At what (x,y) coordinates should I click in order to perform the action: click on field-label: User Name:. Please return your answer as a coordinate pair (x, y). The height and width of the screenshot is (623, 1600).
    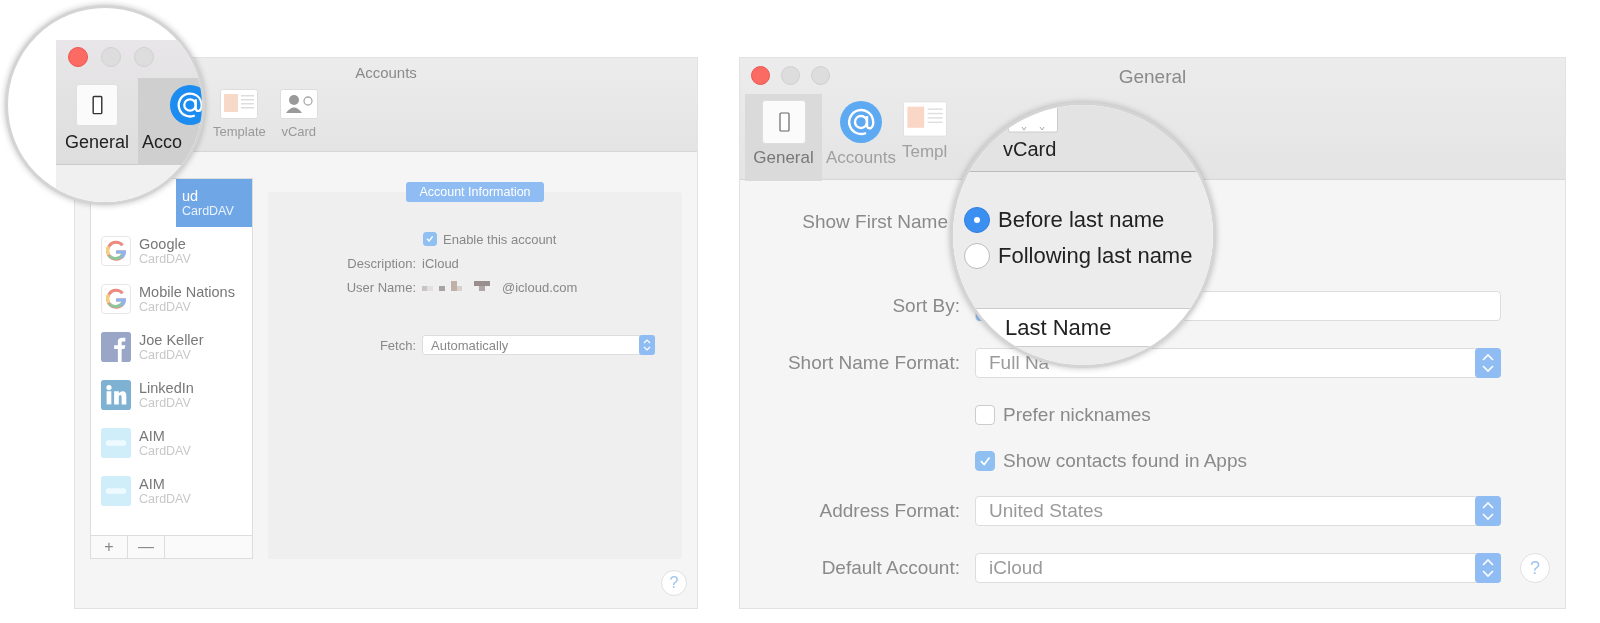
    Looking at the image, I should click on (380, 287).